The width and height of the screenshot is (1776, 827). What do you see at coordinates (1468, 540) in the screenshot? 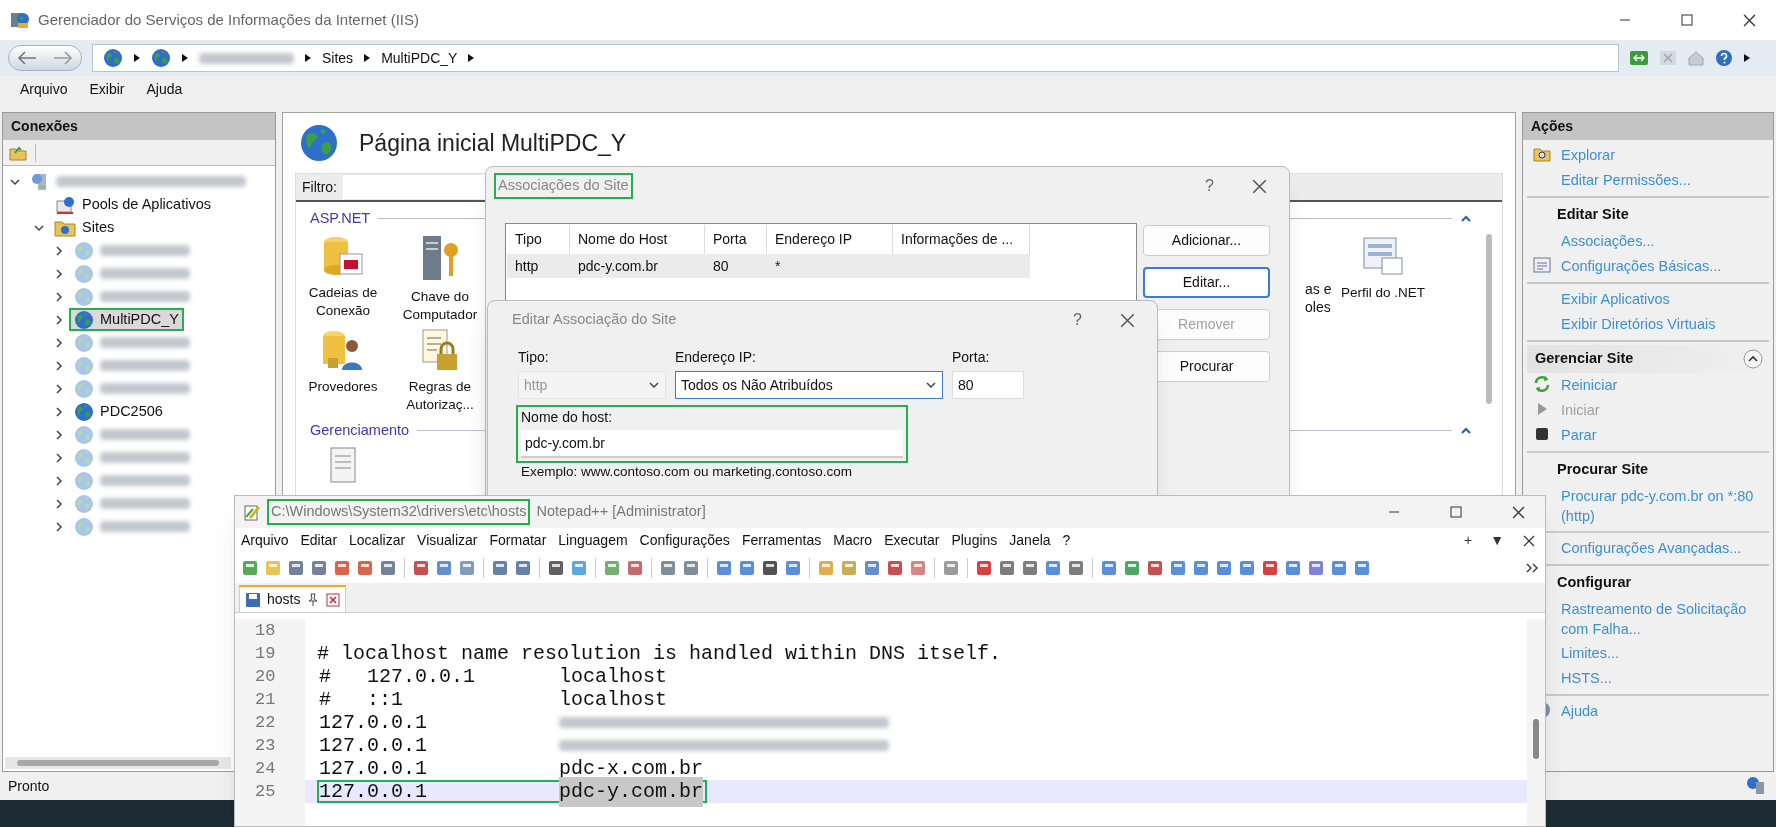
I see `menu-button: +` at bounding box center [1468, 540].